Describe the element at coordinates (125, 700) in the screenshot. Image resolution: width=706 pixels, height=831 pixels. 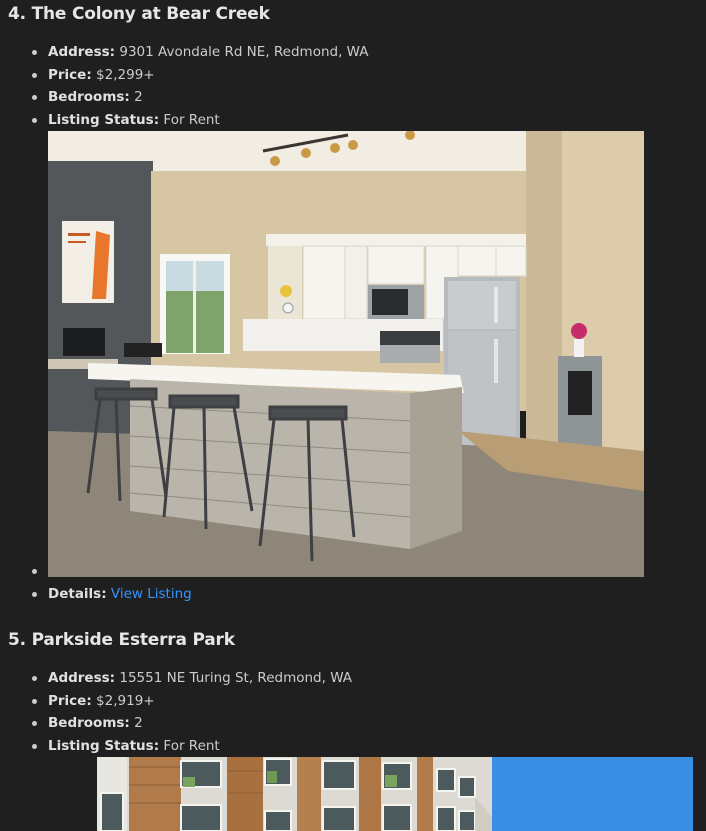
I see `price-value: $2,919+` at that location.